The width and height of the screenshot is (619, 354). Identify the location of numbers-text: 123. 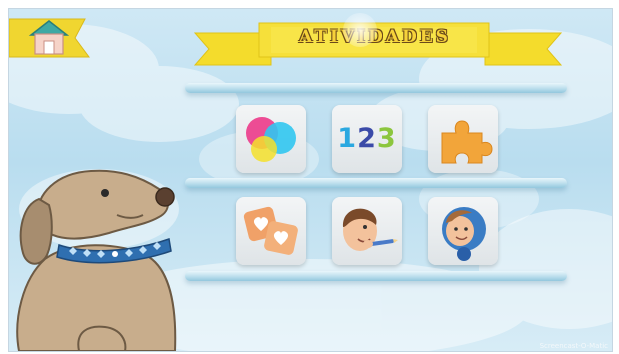
(367, 138).